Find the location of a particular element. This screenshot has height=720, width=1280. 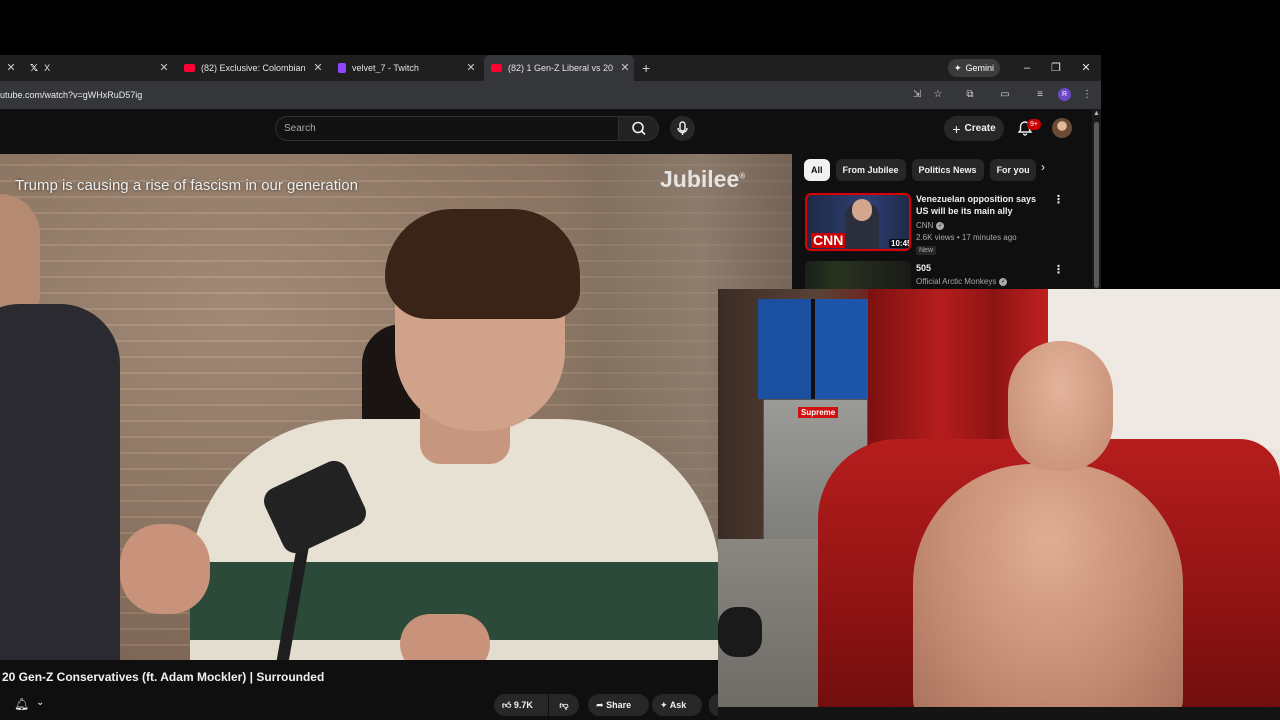

microphone-icon is located at coordinates (682, 128).